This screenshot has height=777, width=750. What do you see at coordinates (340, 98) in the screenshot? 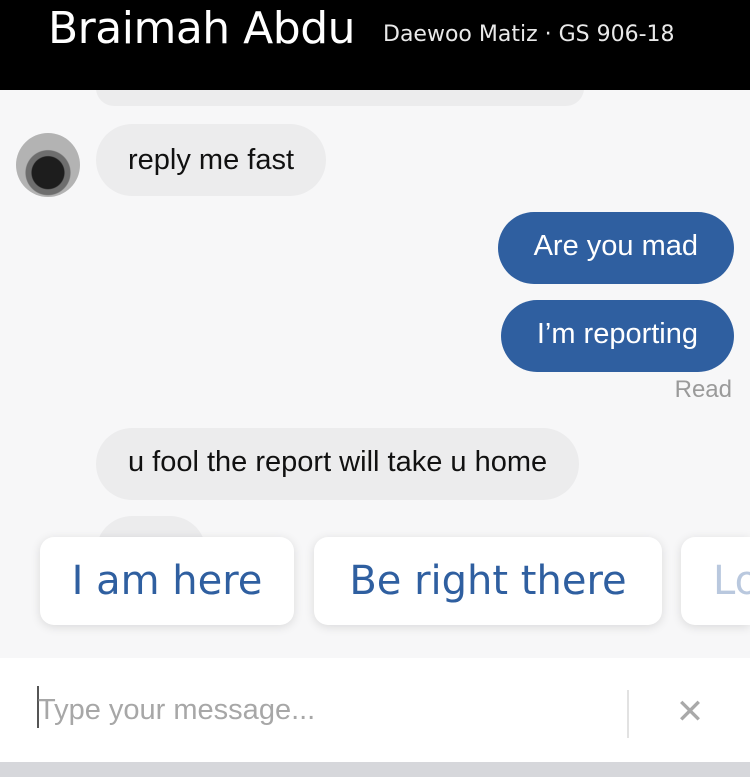
I see `partial-incoming-bubble` at bounding box center [340, 98].